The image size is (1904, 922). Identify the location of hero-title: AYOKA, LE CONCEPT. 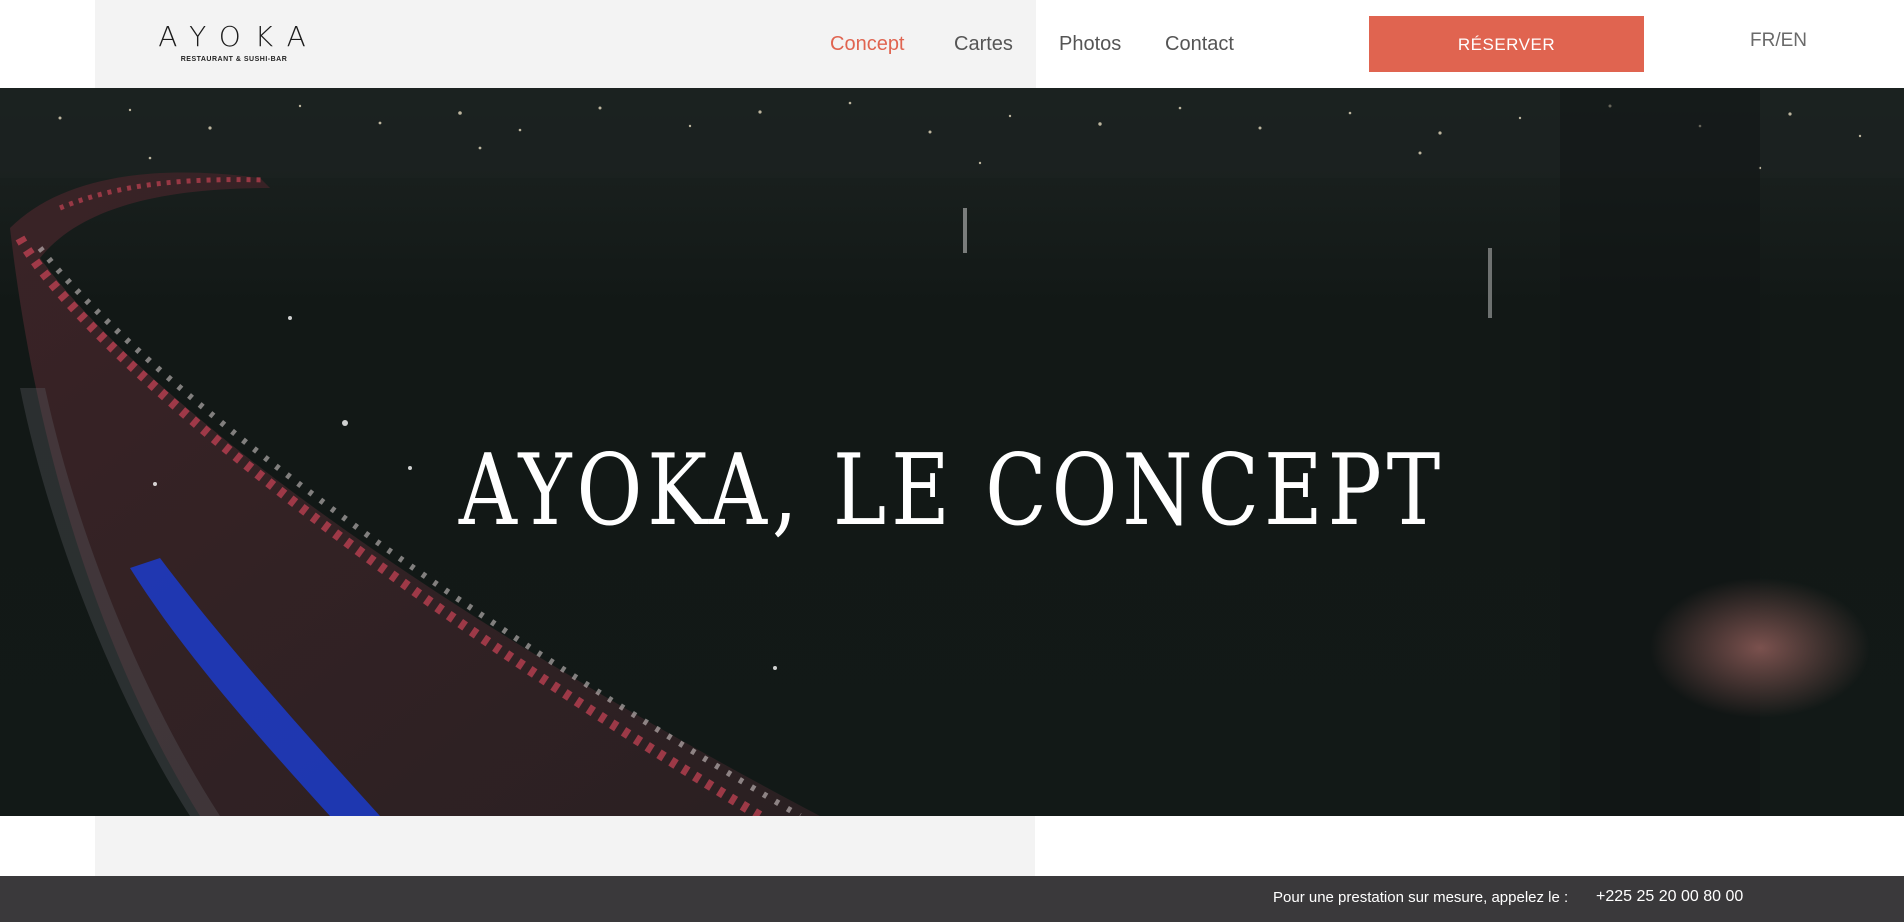
(952, 491).